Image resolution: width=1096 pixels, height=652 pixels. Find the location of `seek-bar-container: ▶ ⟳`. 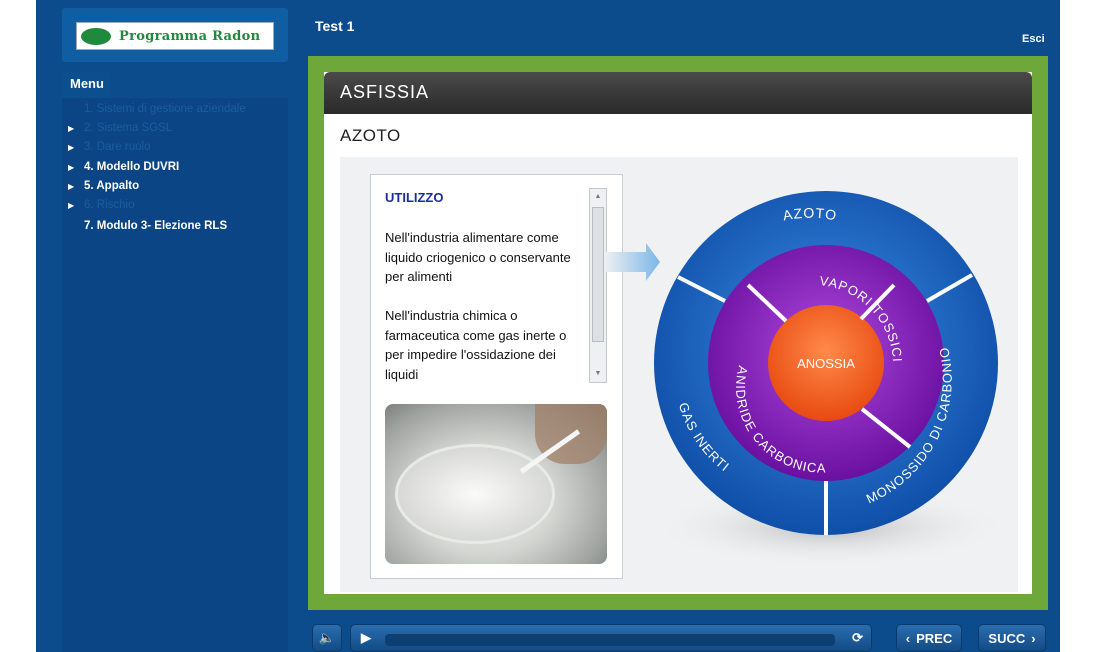

seek-bar-container: ▶ ⟳ is located at coordinates (611, 638).